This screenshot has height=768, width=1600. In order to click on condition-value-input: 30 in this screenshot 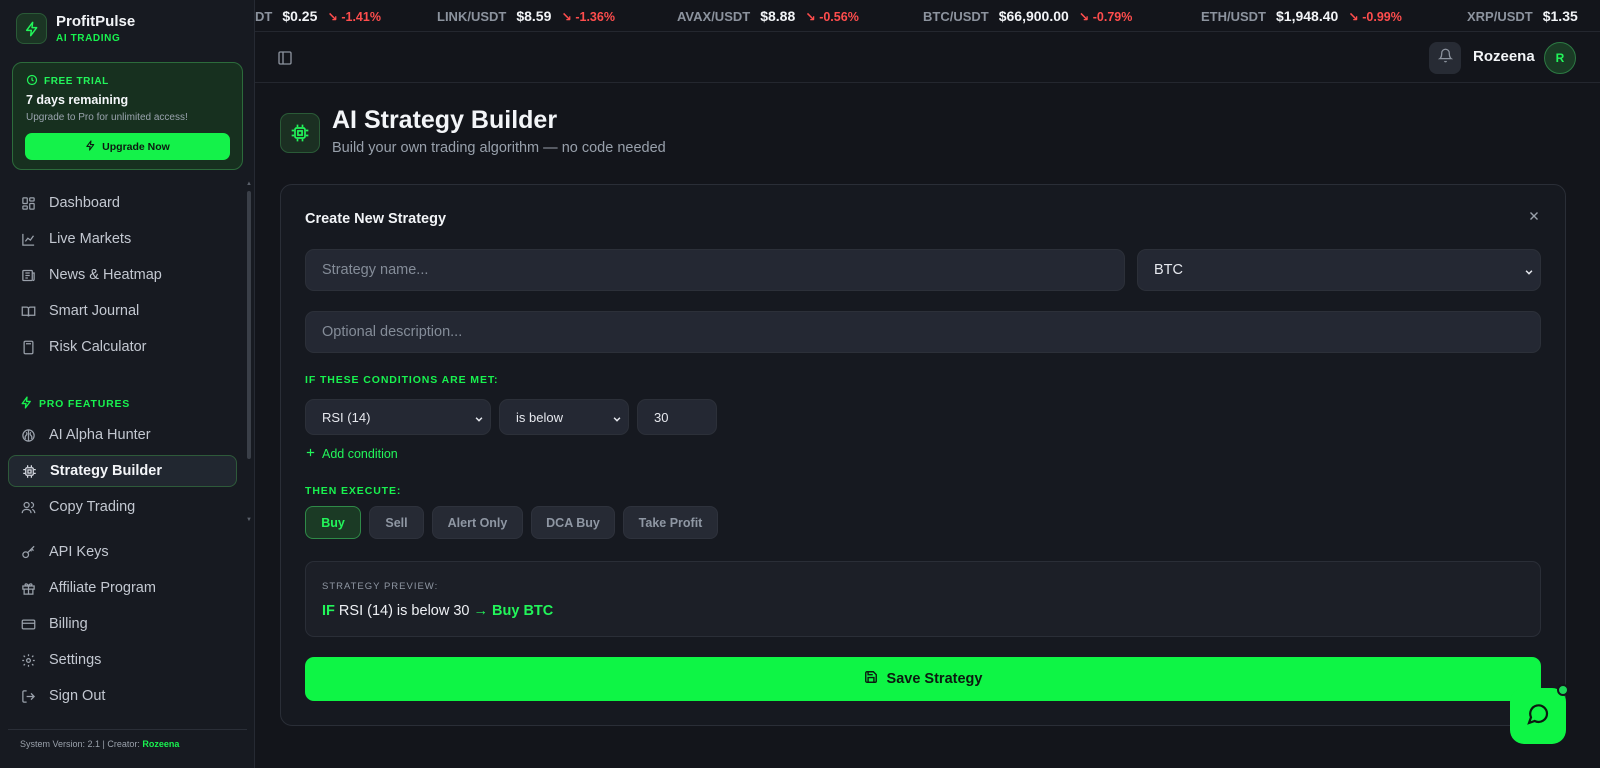, I will do `click(677, 417)`.